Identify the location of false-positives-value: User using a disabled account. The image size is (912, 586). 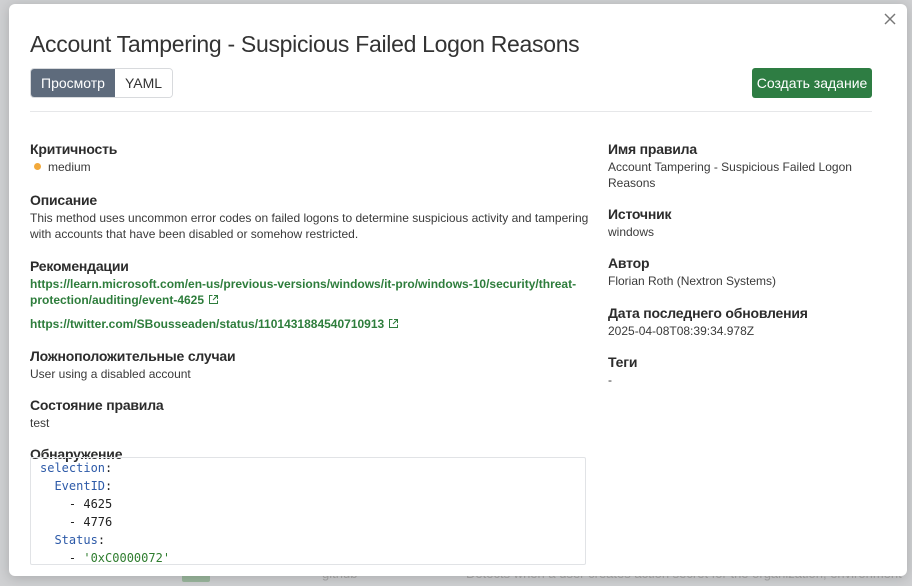
(110, 374).